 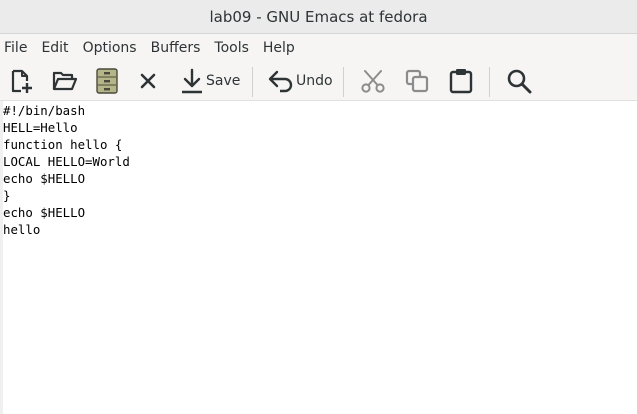 I want to click on dired-button, so click(x=107, y=81).